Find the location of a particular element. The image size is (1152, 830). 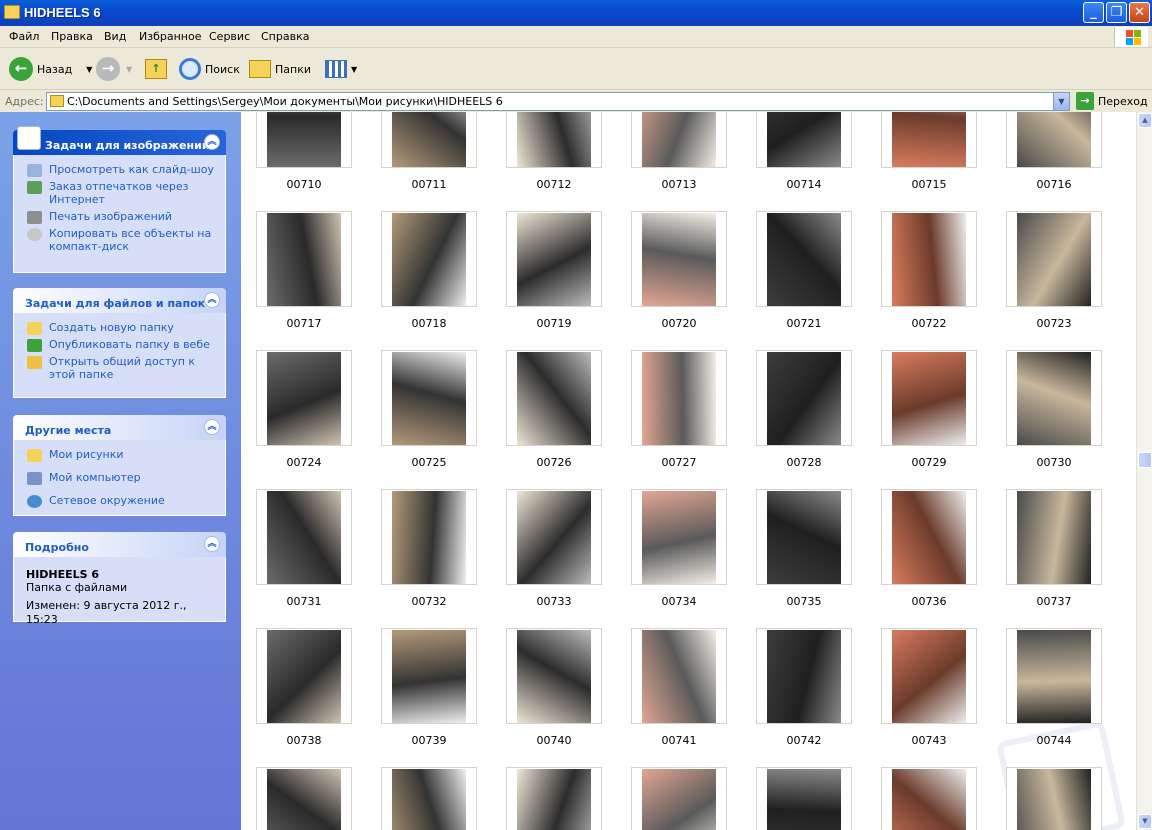

file-name-label: 00740 is located at coordinates (554, 740).